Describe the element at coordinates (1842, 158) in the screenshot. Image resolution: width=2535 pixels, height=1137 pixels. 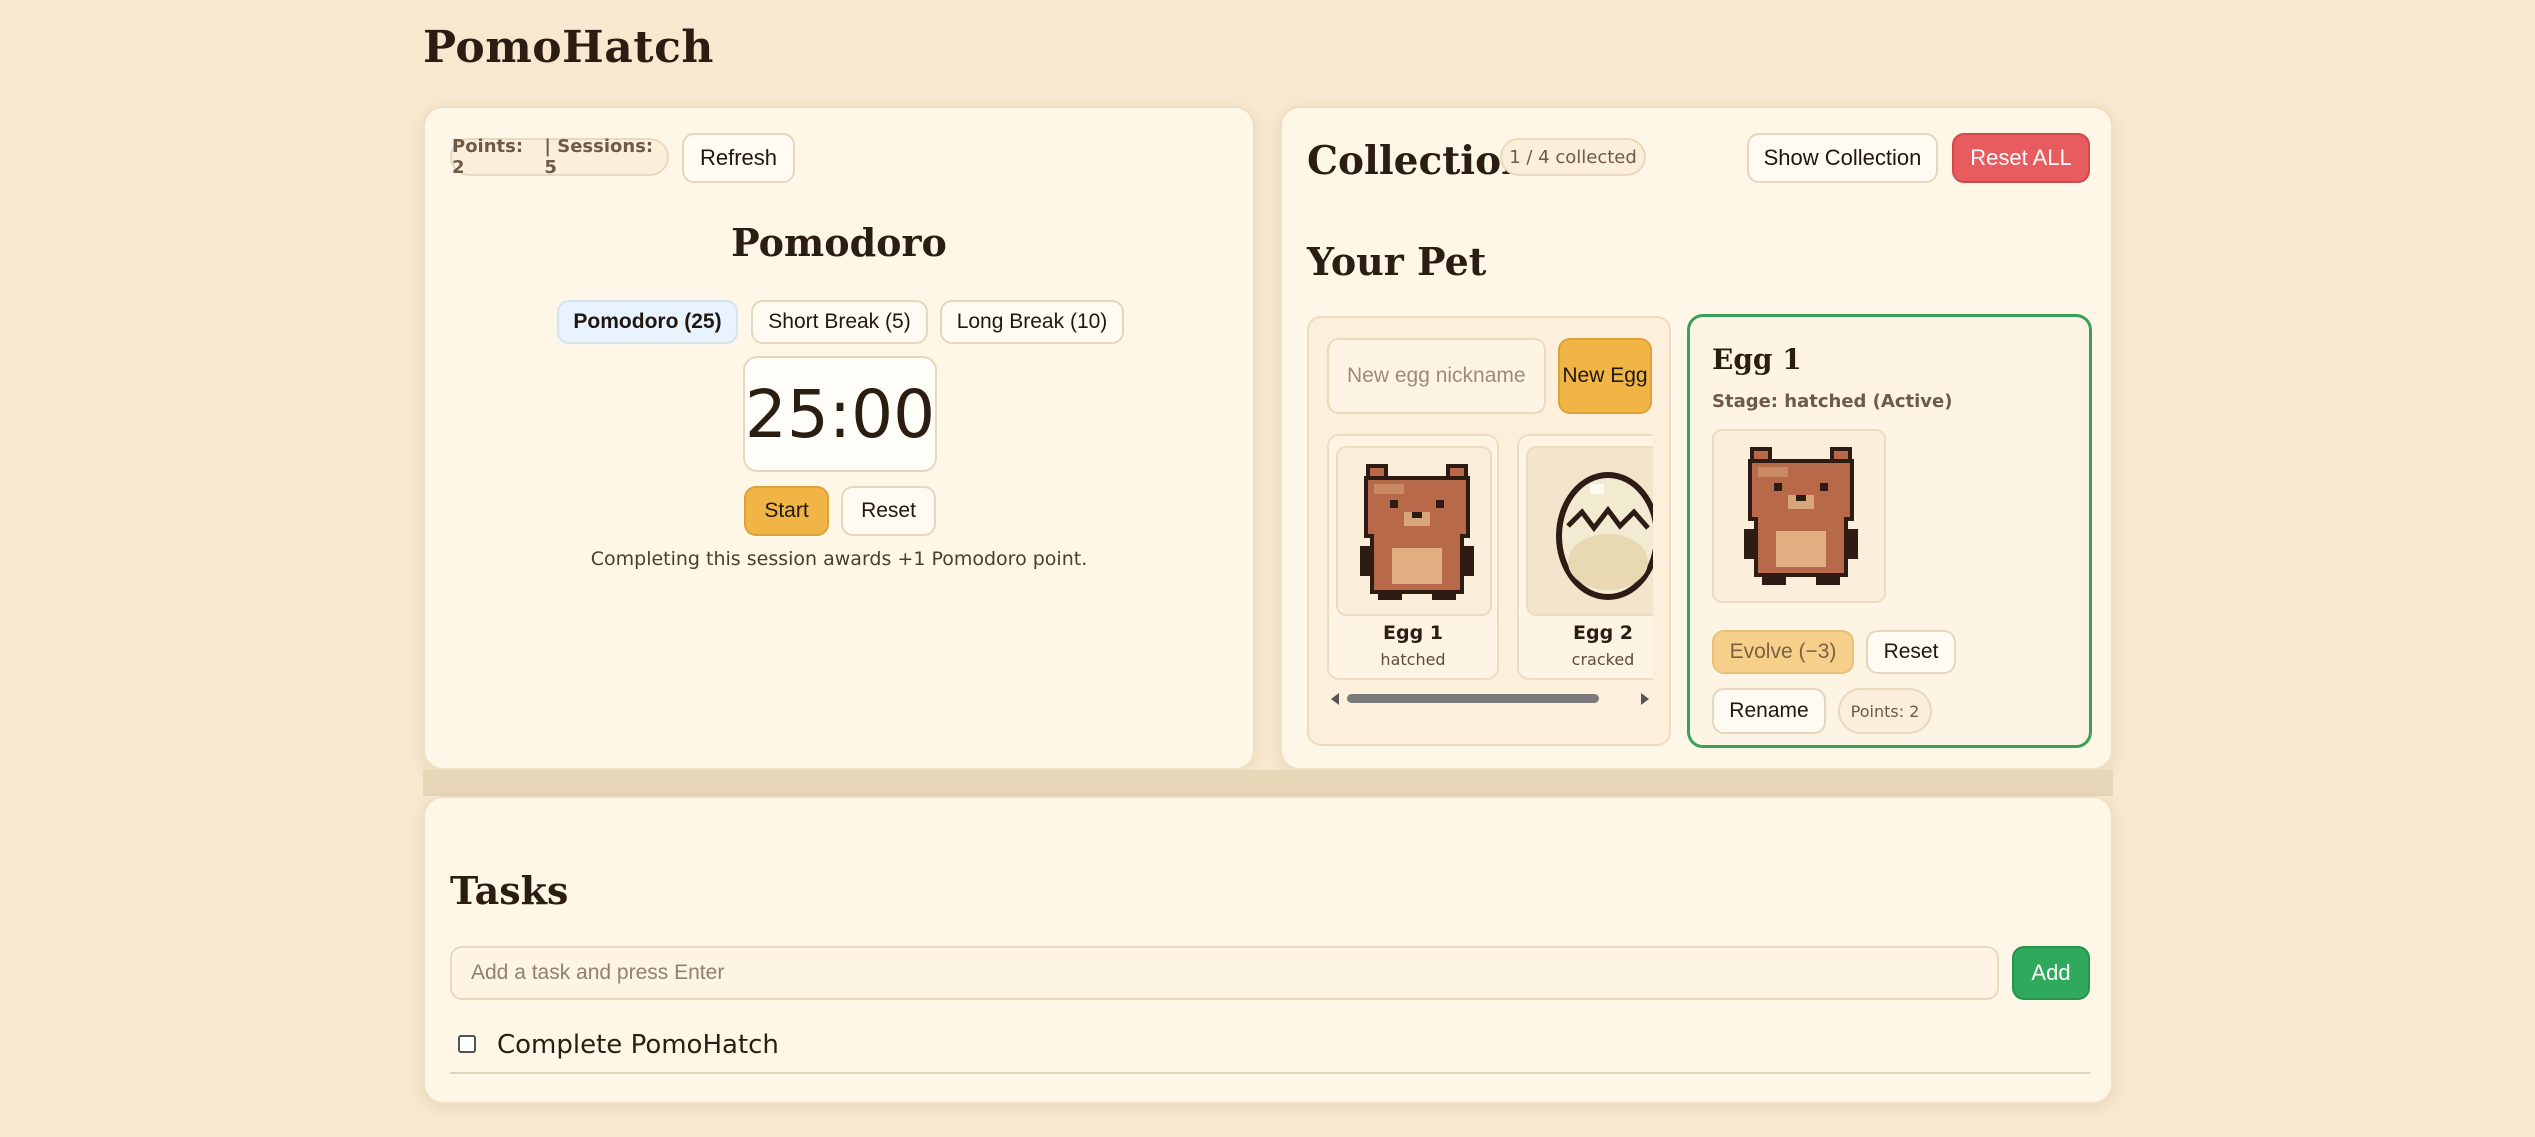
I see `show-collection-button: Show Collection` at that location.